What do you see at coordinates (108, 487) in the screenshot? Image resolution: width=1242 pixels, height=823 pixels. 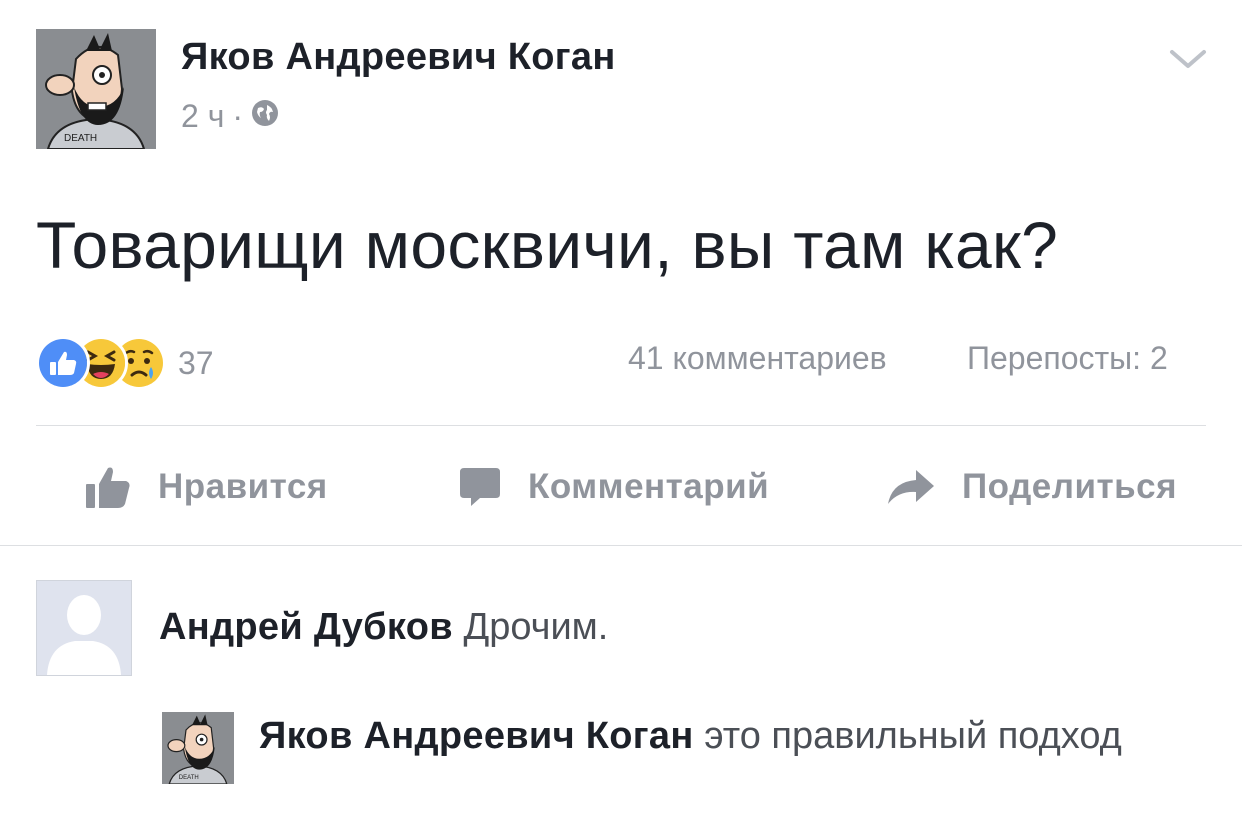 I see `thumbs-up-icon` at bounding box center [108, 487].